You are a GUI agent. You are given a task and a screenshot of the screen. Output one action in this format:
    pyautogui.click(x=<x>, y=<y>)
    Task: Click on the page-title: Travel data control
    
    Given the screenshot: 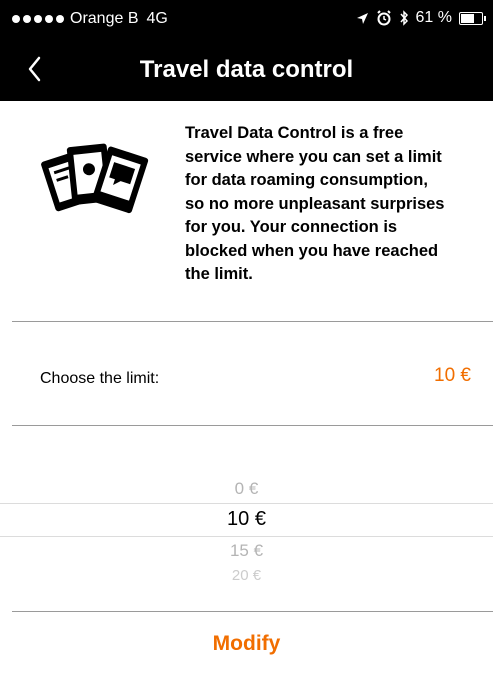 What is the action you would take?
    pyautogui.click(x=246, y=69)
    